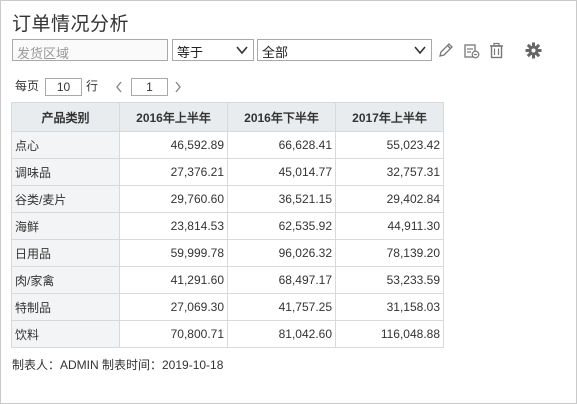  What do you see at coordinates (65, 145) in the screenshot?
I see `category-cell: 点心` at bounding box center [65, 145].